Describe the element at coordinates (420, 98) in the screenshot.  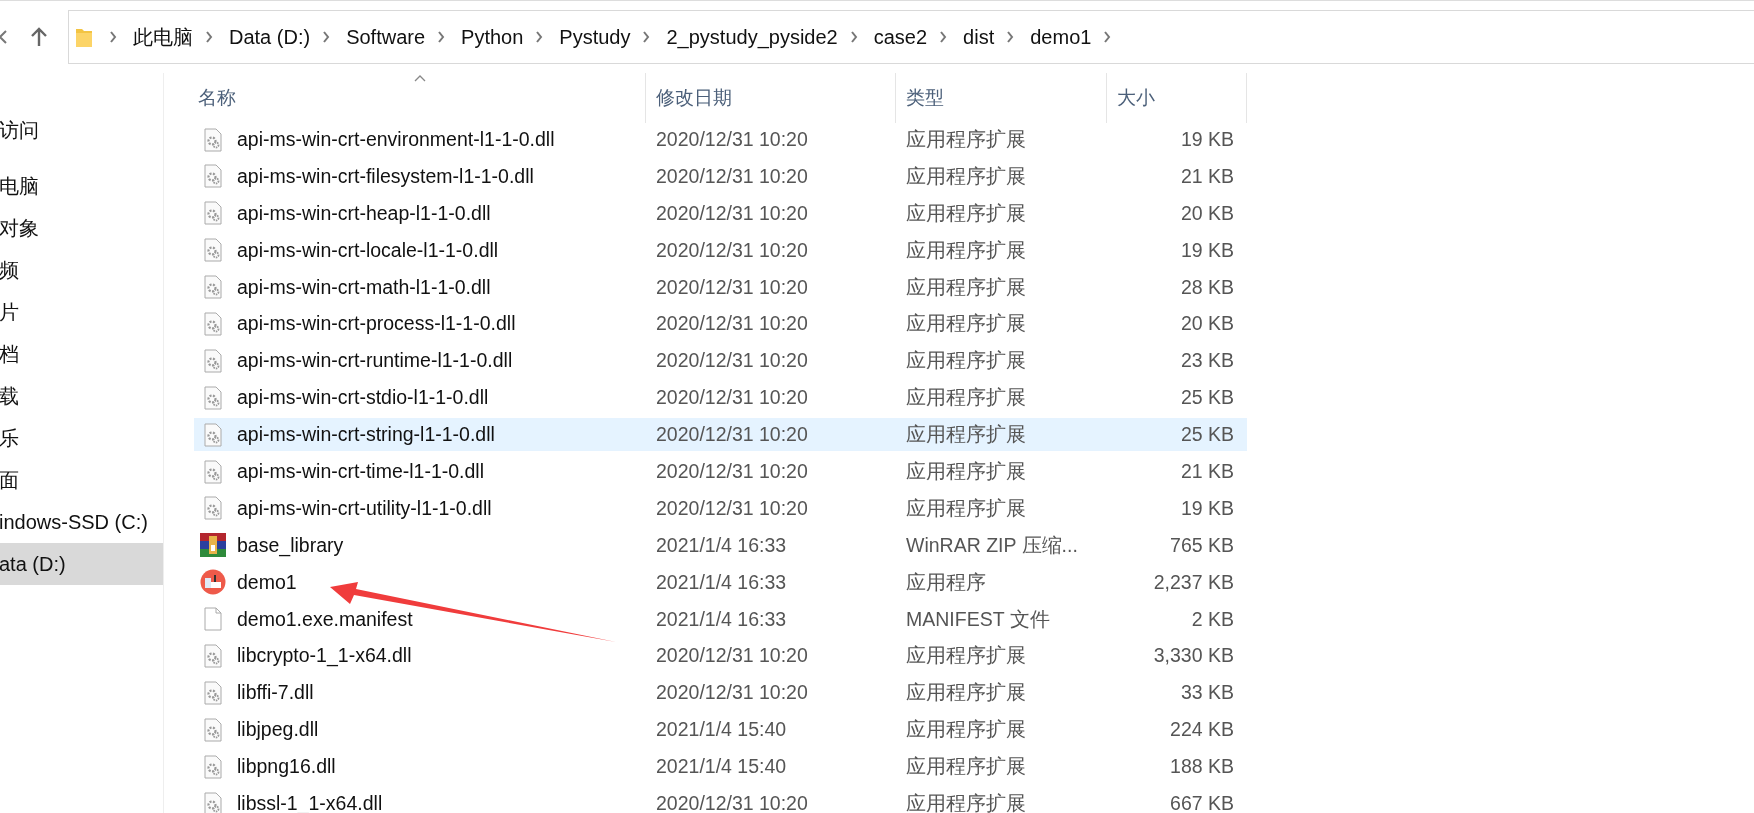
I see `column-header: 名称` at that location.